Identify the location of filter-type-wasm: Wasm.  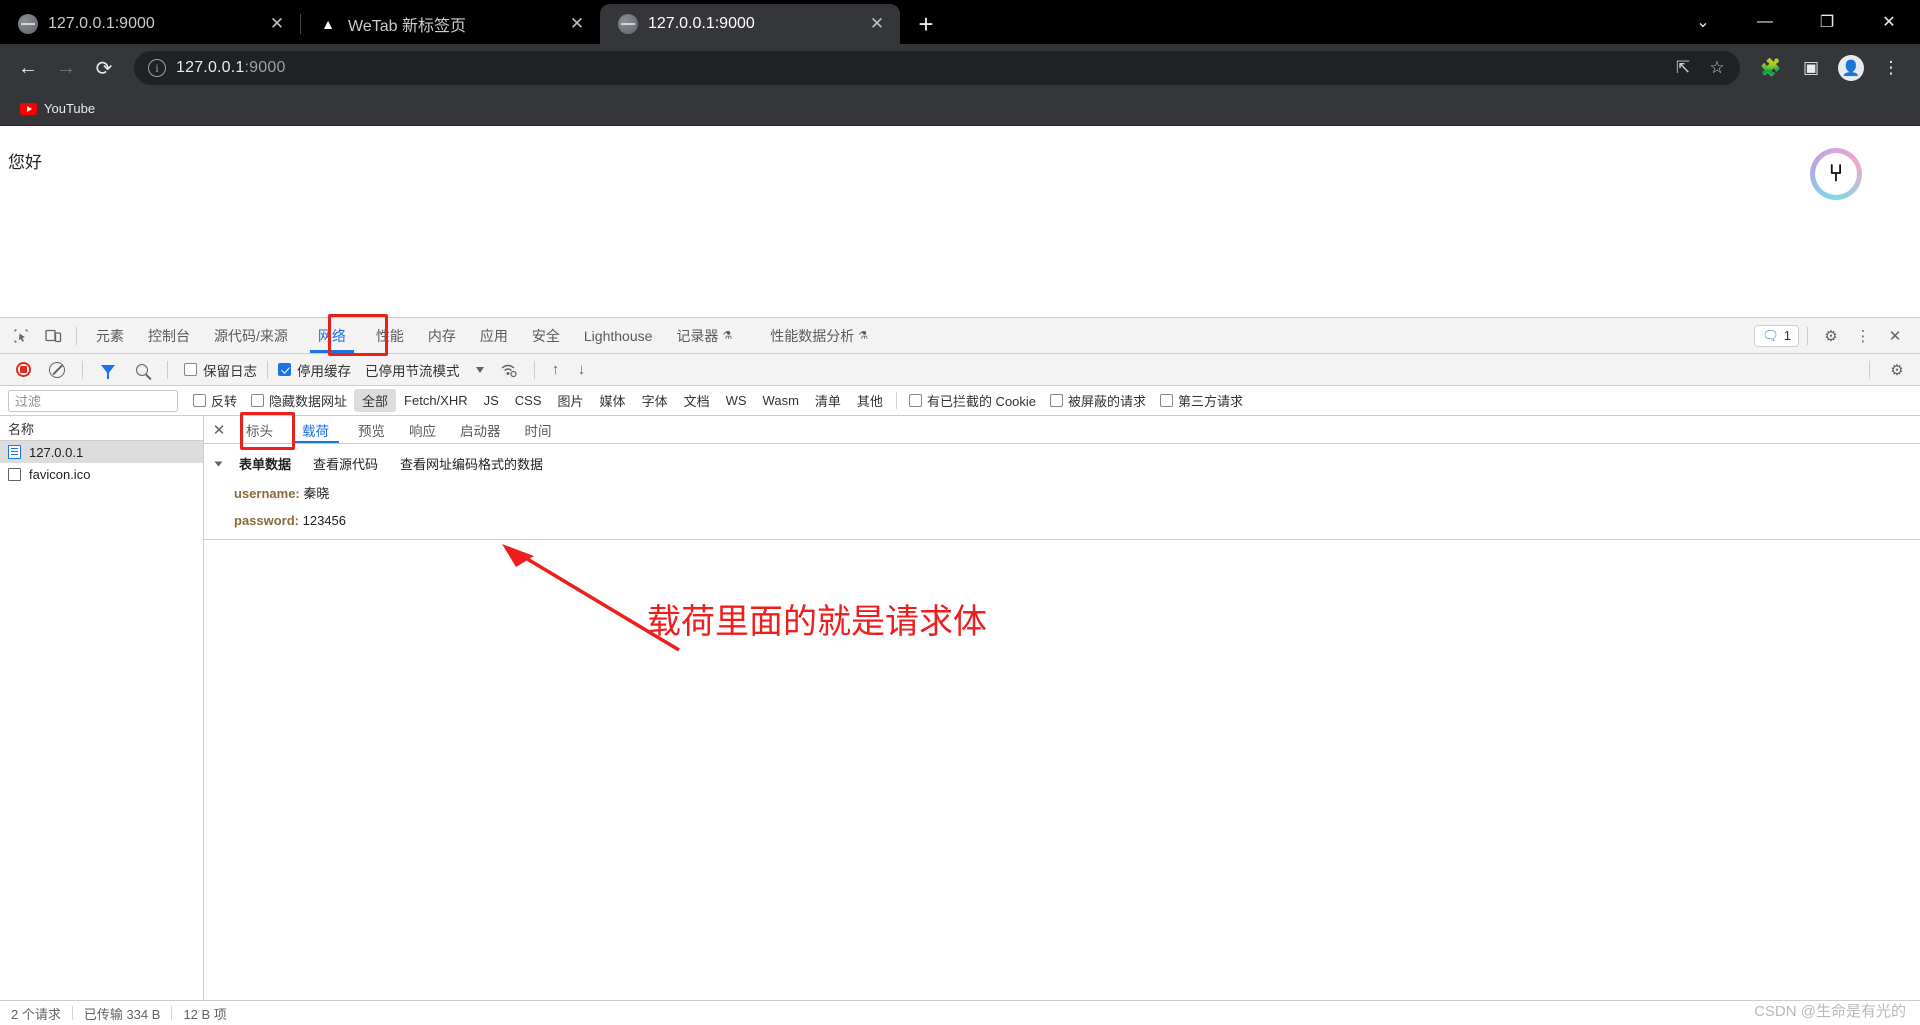
(781, 400).